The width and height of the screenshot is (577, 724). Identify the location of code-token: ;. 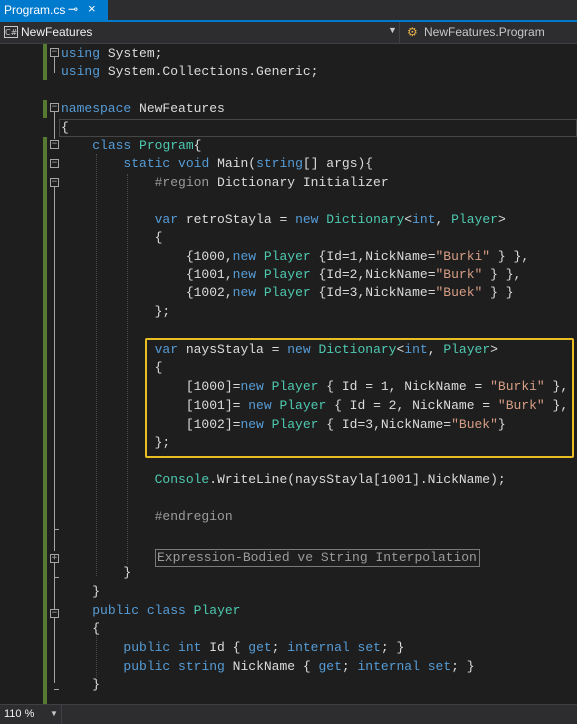
(279, 647).